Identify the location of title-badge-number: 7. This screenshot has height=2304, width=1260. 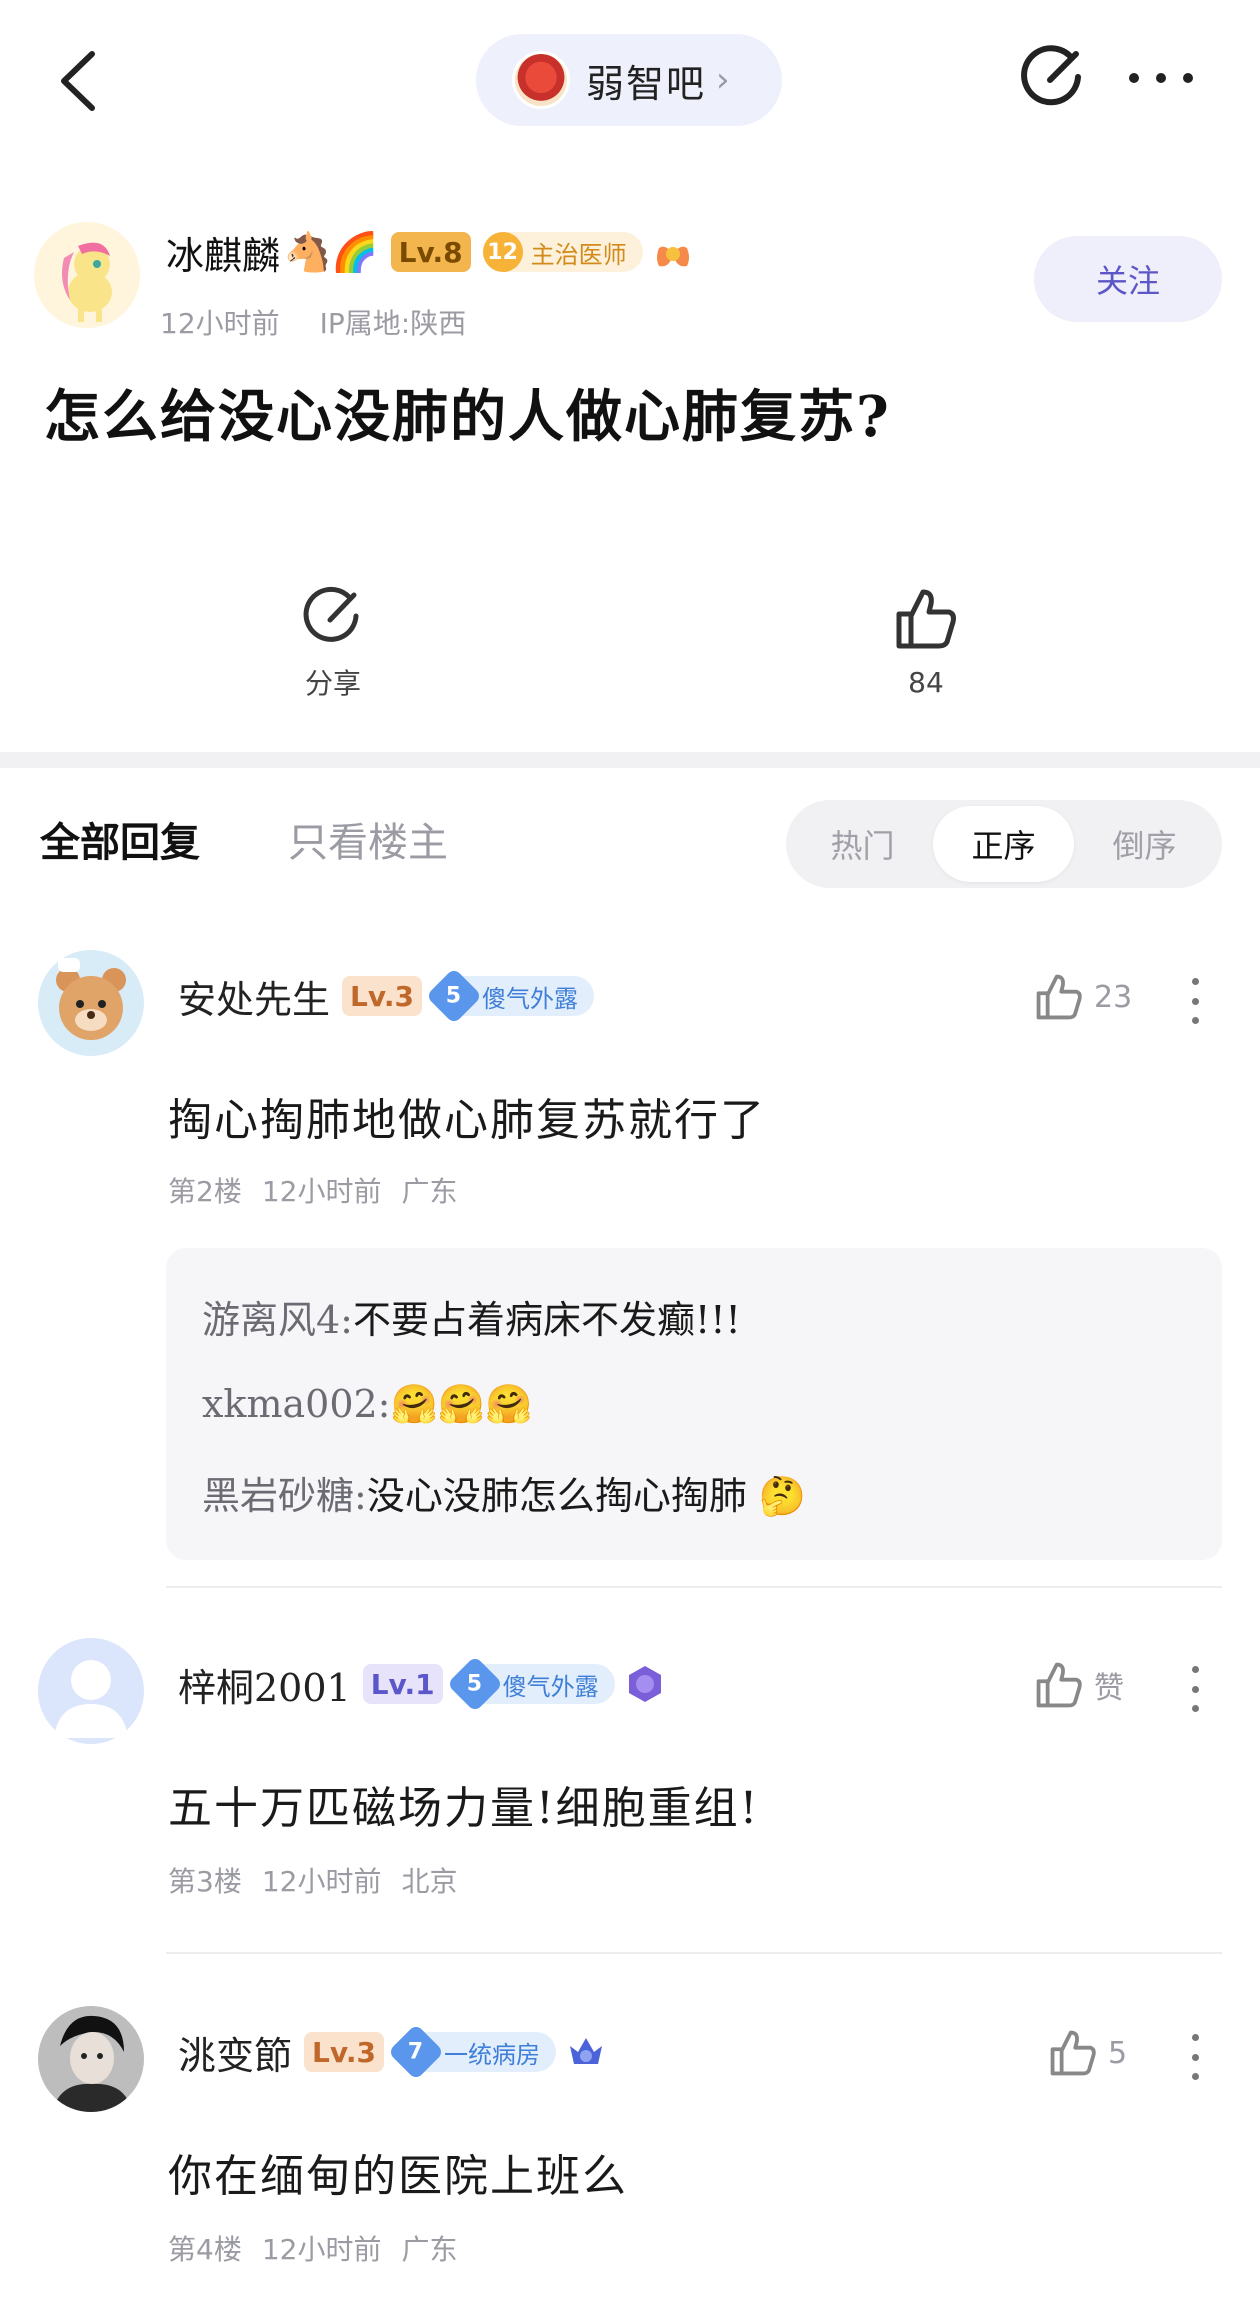
(416, 2052).